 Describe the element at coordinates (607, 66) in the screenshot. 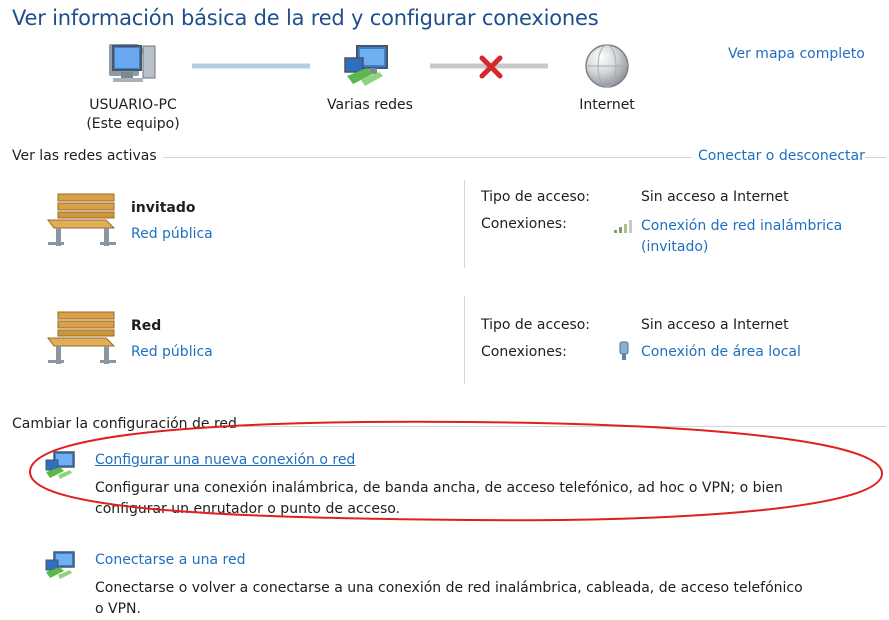

I see `internet-globe-icon` at that location.